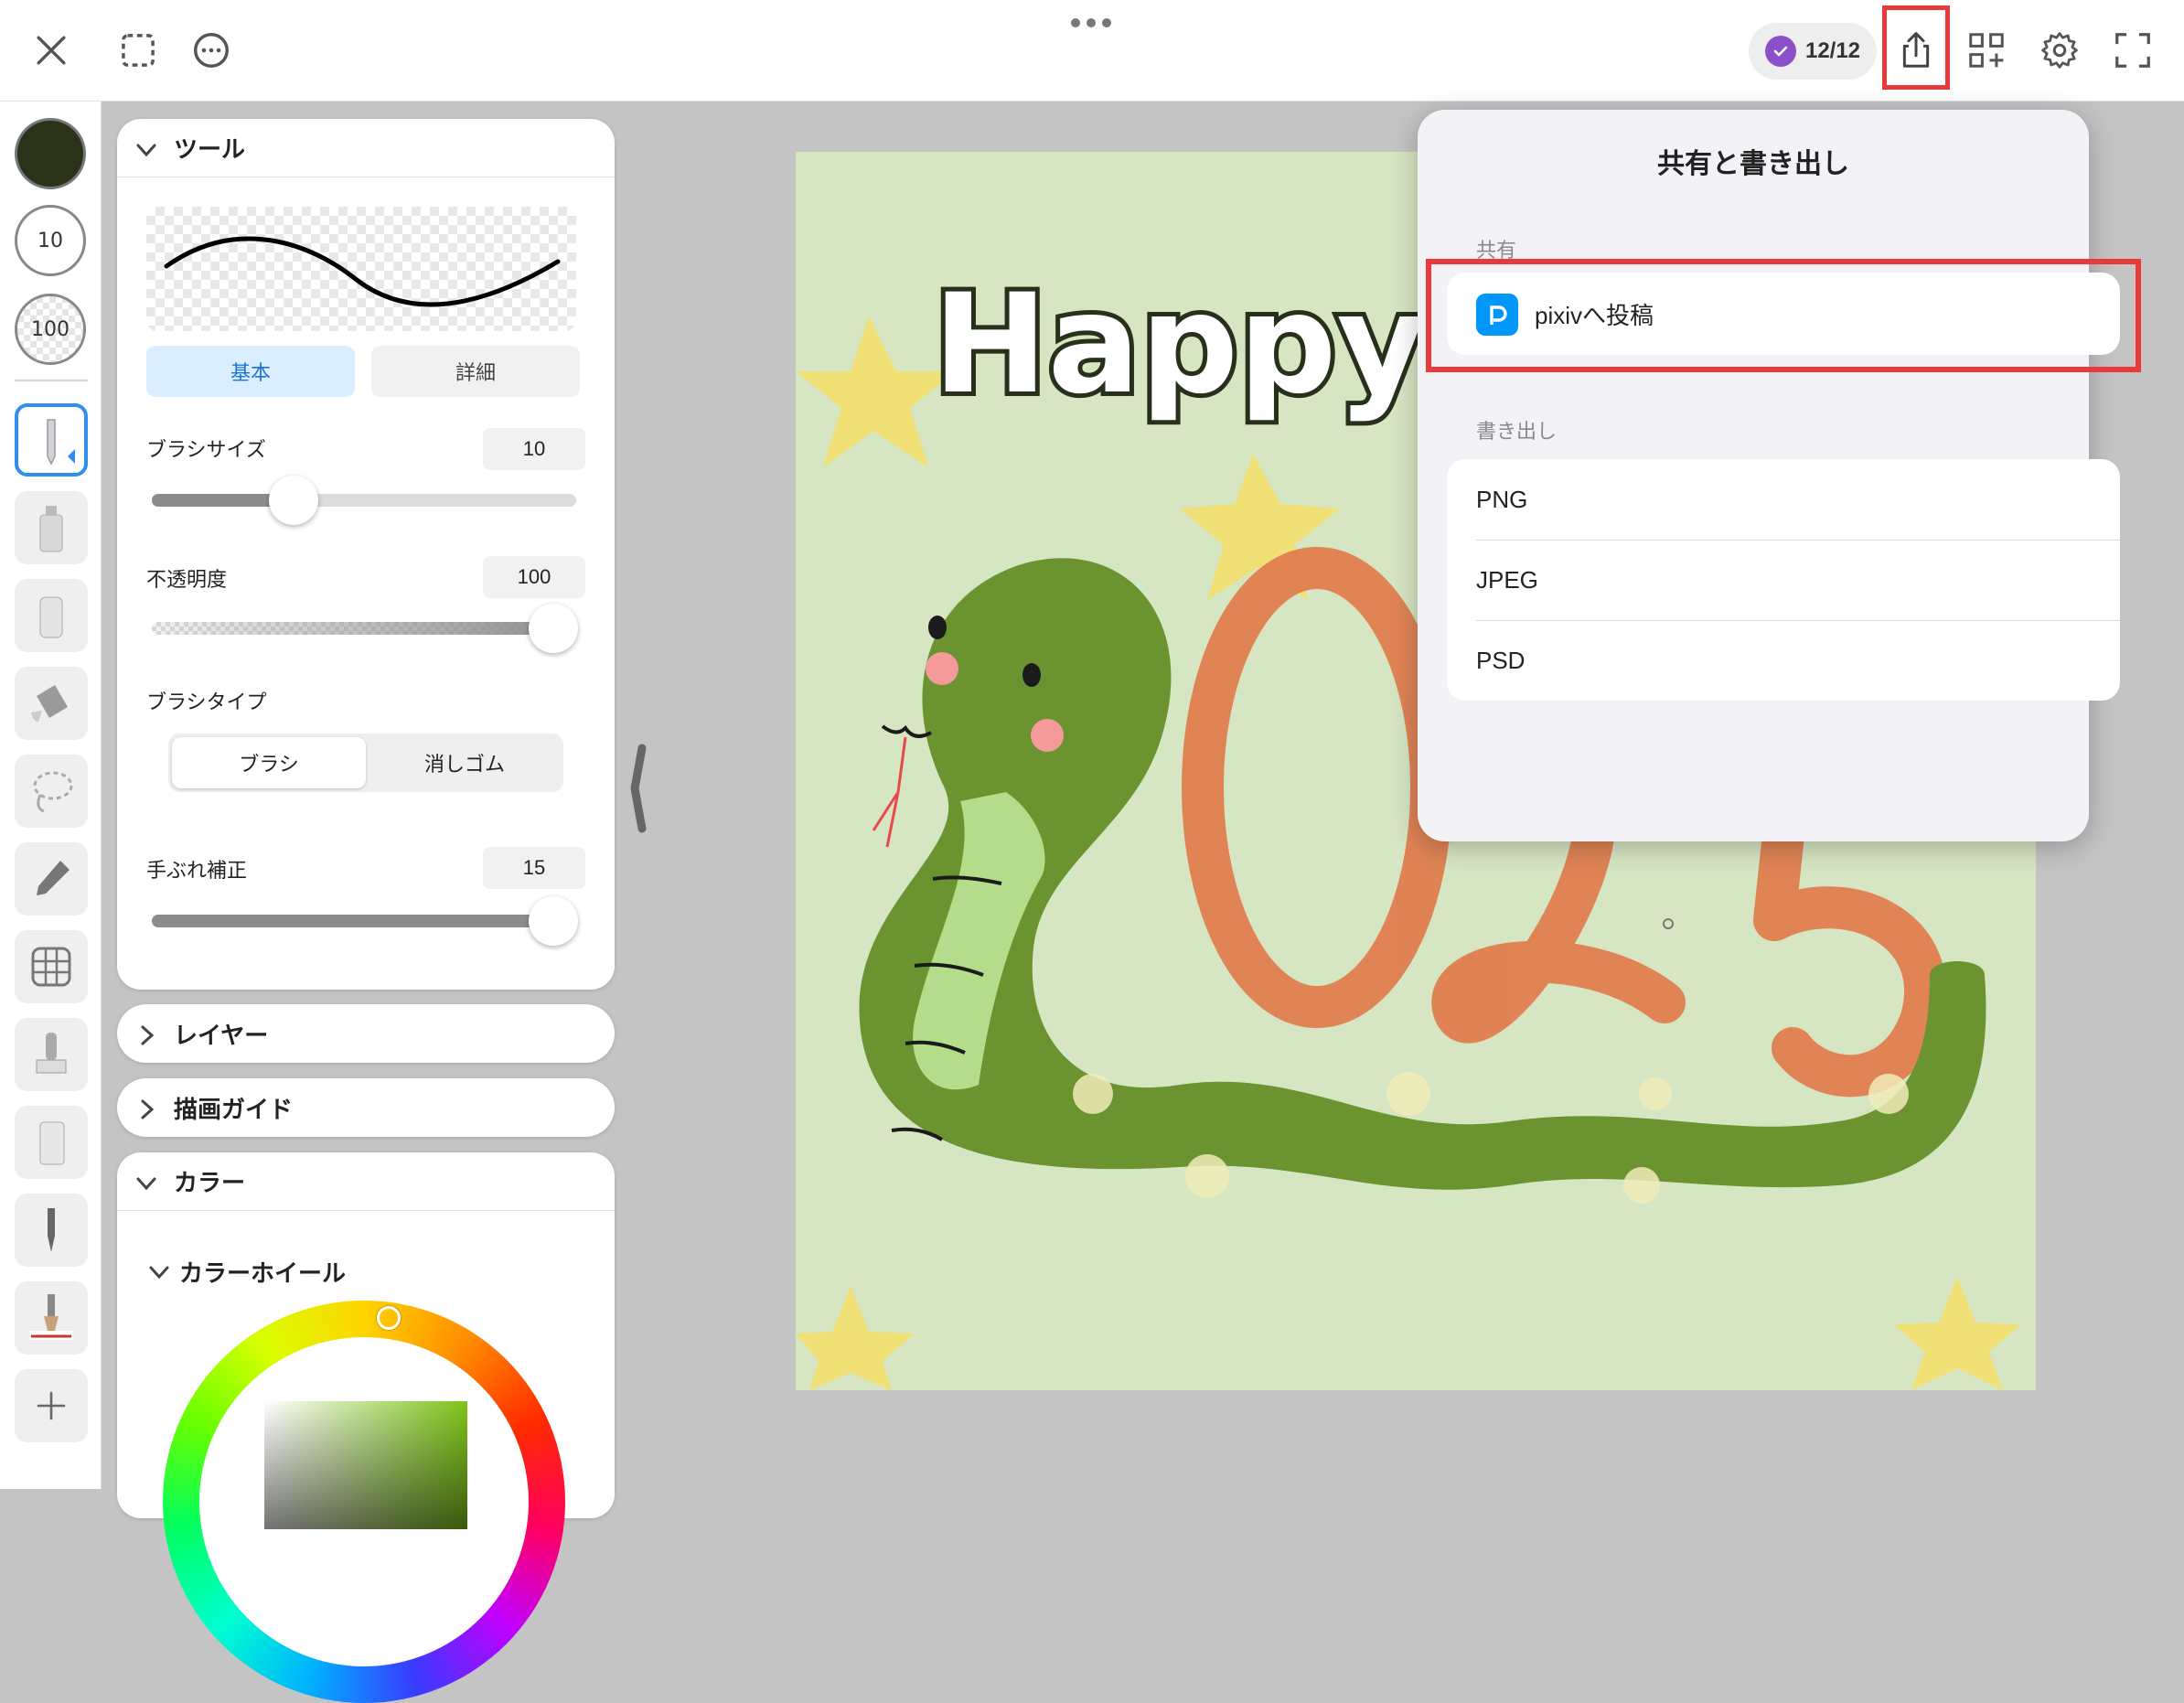  I want to click on opacity-value: 100, so click(50, 329).